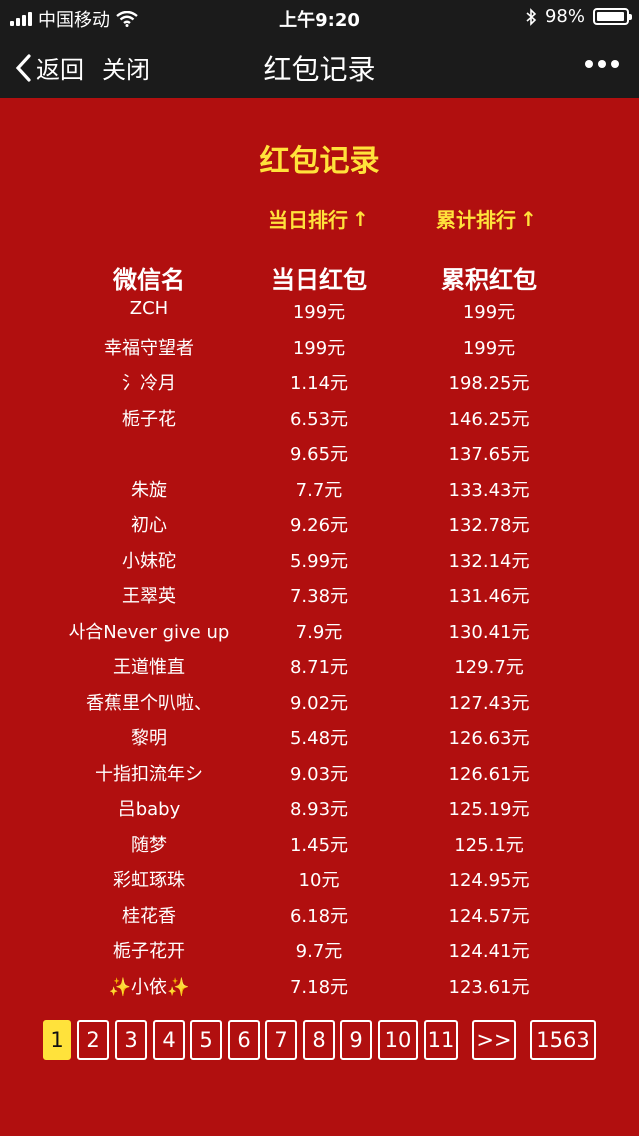  Describe the element at coordinates (489, 880) in the screenshot. I see `total-amount: 124.95元` at that location.